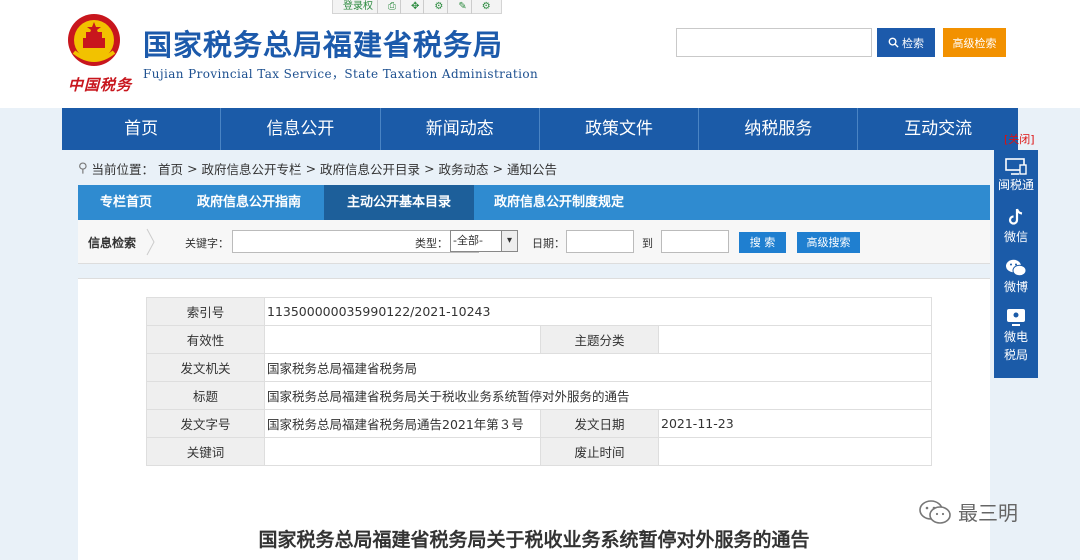 This screenshot has height=560, width=1080. What do you see at coordinates (598, 367) in the screenshot?
I see `meta-issuer: 国家税务总局福建省税务局` at bounding box center [598, 367].